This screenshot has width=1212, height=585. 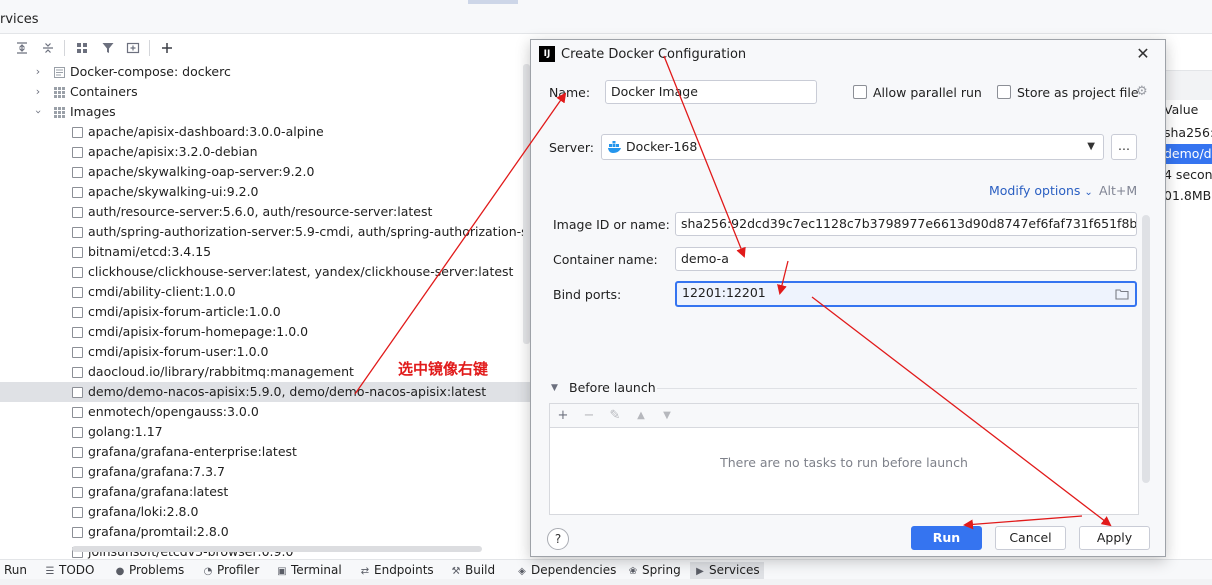 What do you see at coordinates (1146, 349) in the screenshot?
I see `dialog-scrollbar` at bounding box center [1146, 349].